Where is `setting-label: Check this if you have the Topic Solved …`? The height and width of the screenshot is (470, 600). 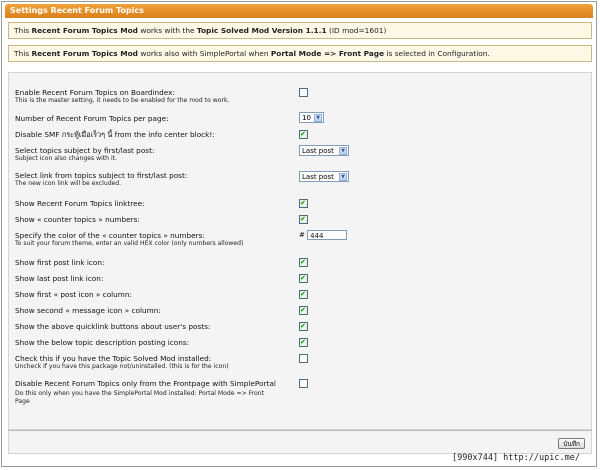
setting-label: Check this if you have the Topic Solved … is located at coordinates (113, 358).